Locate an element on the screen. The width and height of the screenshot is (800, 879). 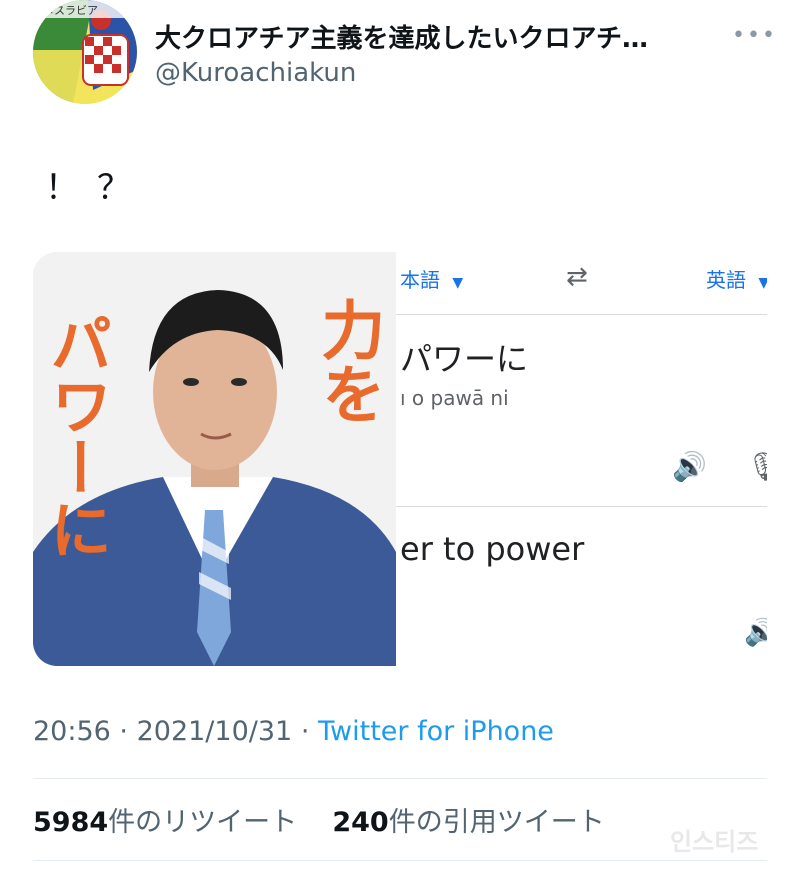
source-language: 本語 ▼ is located at coordinates (431, 278).